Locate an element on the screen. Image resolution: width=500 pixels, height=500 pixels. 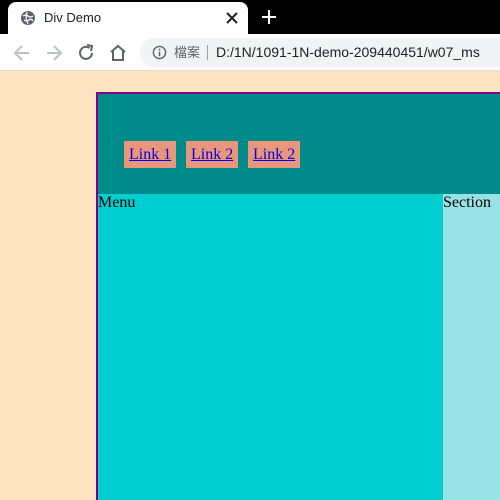
browser-tab: Div Demo is located at coordinates (128, 18).